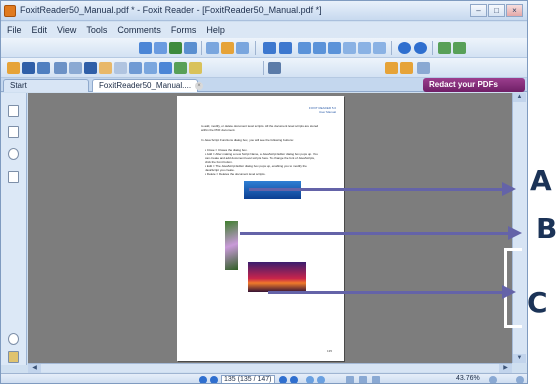 This screenshot has height=384, width=556. I want to click on menu-tools: Tools, so click(96, 30).